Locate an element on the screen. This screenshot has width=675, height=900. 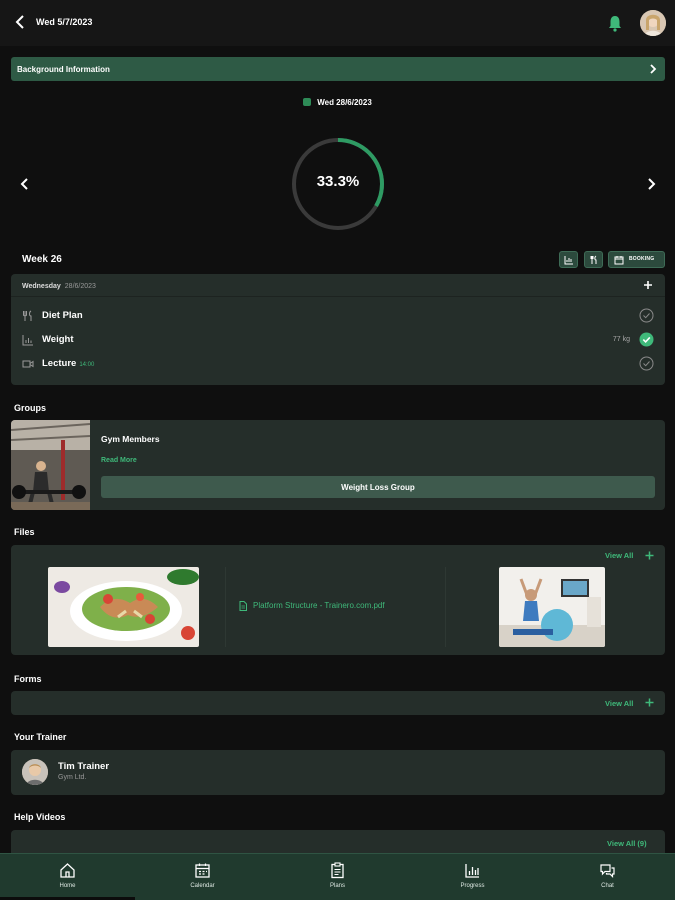
task-name-text: Lecture is located at coordinates (59, 363).